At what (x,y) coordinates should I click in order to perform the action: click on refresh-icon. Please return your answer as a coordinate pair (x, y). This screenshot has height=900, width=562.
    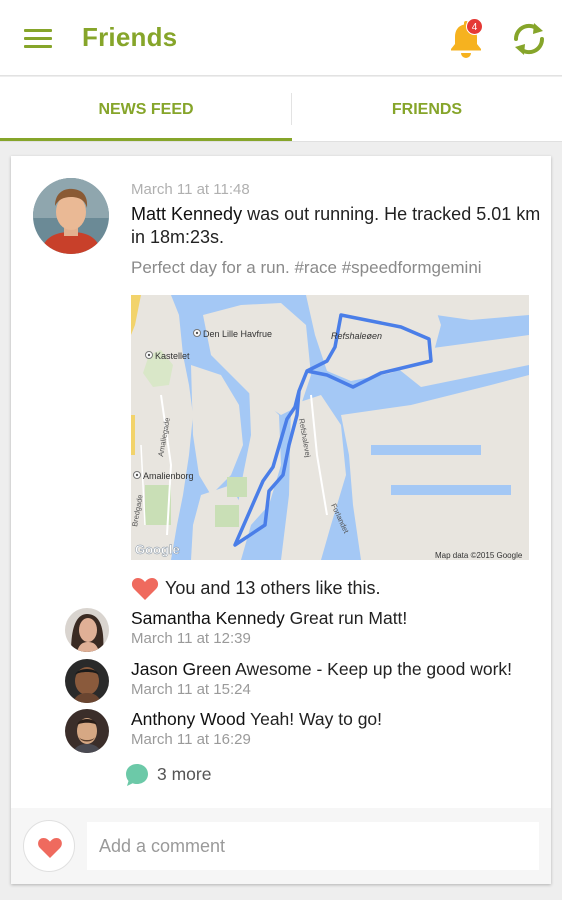
    Looking at the image, I should click on (529, 39).